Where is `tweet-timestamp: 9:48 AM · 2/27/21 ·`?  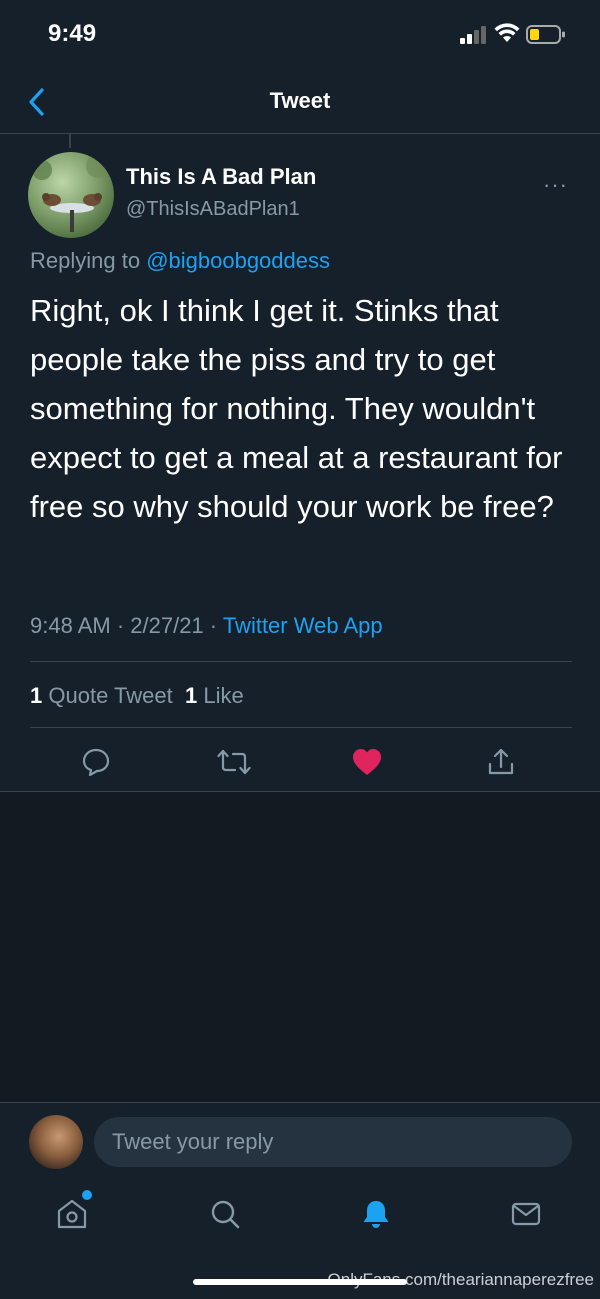
tweet-timestamp: 9:48 AM · 2/27/21 · is located at coordinates (126, 625).